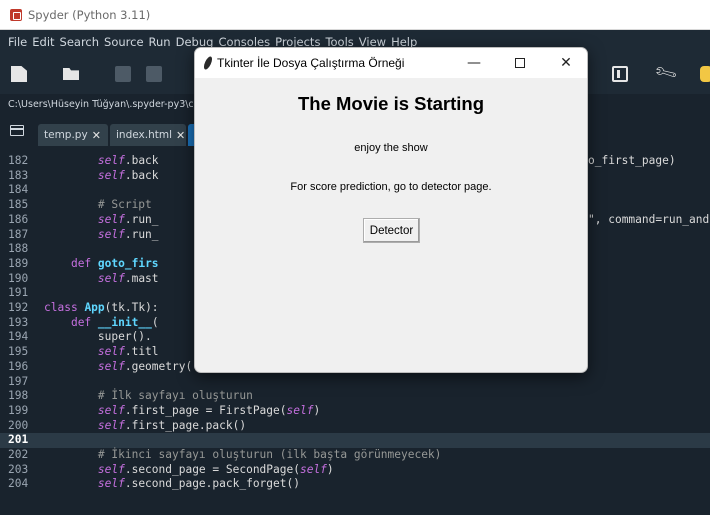 The image size is (710, 515). Describe the element at coordinates (17, 42) in the screenshot. I see `menu-file: File` at that location.